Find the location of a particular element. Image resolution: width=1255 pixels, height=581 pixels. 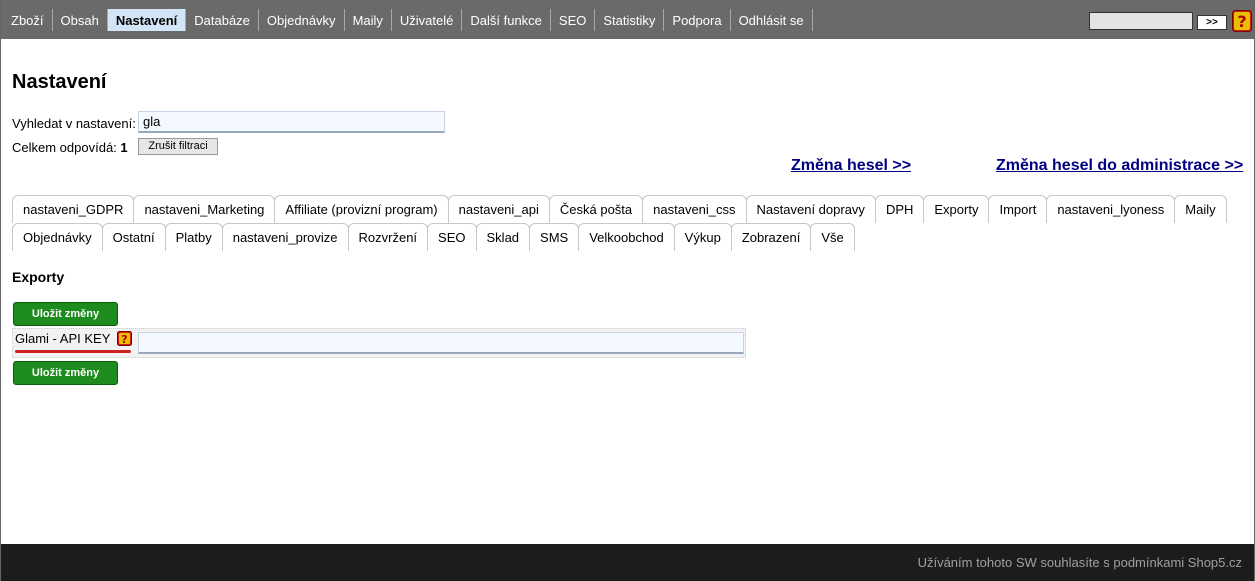

glami-api-key-label: Glami - API KEY is located at coordinates (63, 338).